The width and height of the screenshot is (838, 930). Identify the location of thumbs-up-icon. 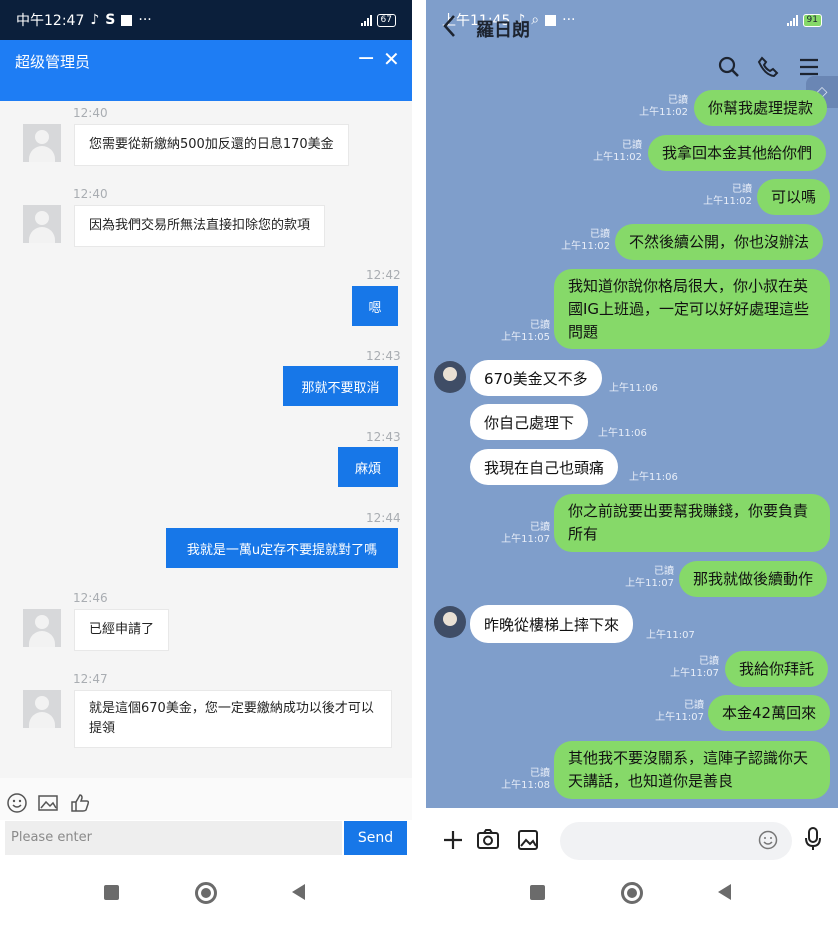
(80, 805).